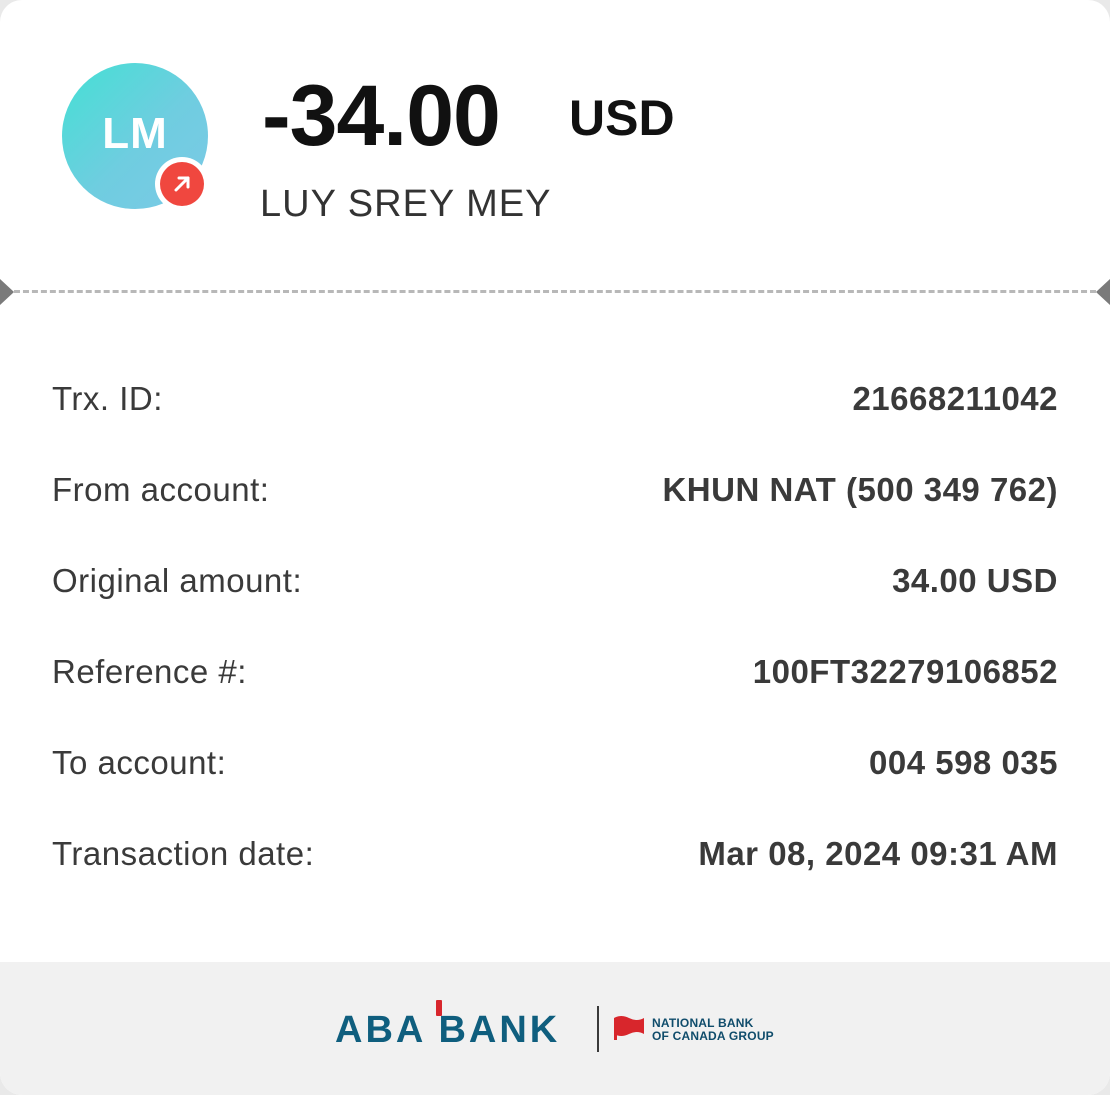  Describe the element at coordinates (860, 489) in the screenshot. I see `detail-value: KHUN NAT (500 349 762)` at that location.